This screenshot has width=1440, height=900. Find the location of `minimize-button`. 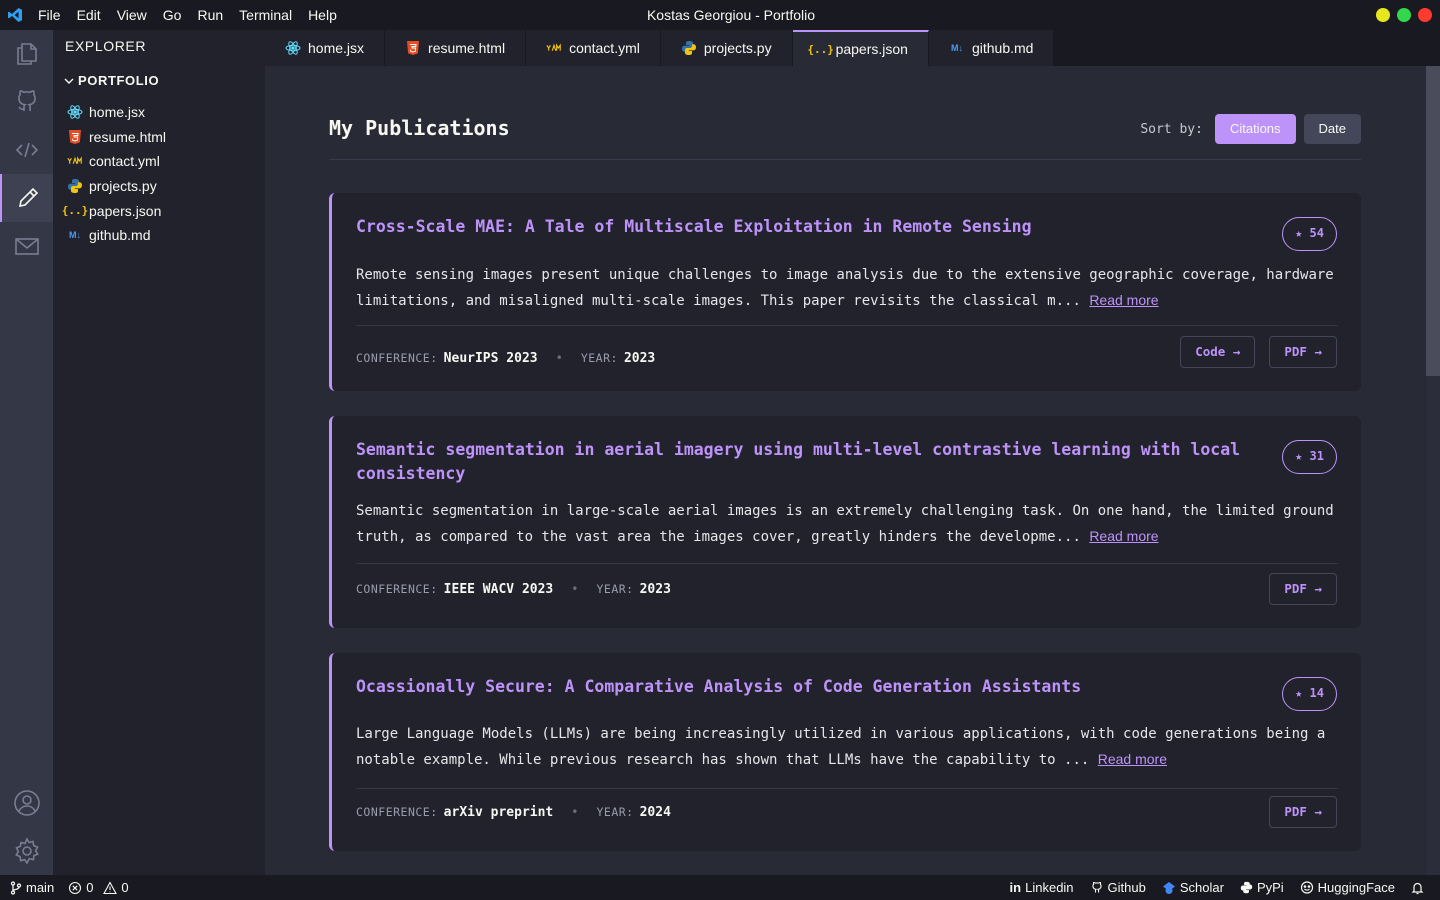

minimize-button is located at coordinates (1383, 15).